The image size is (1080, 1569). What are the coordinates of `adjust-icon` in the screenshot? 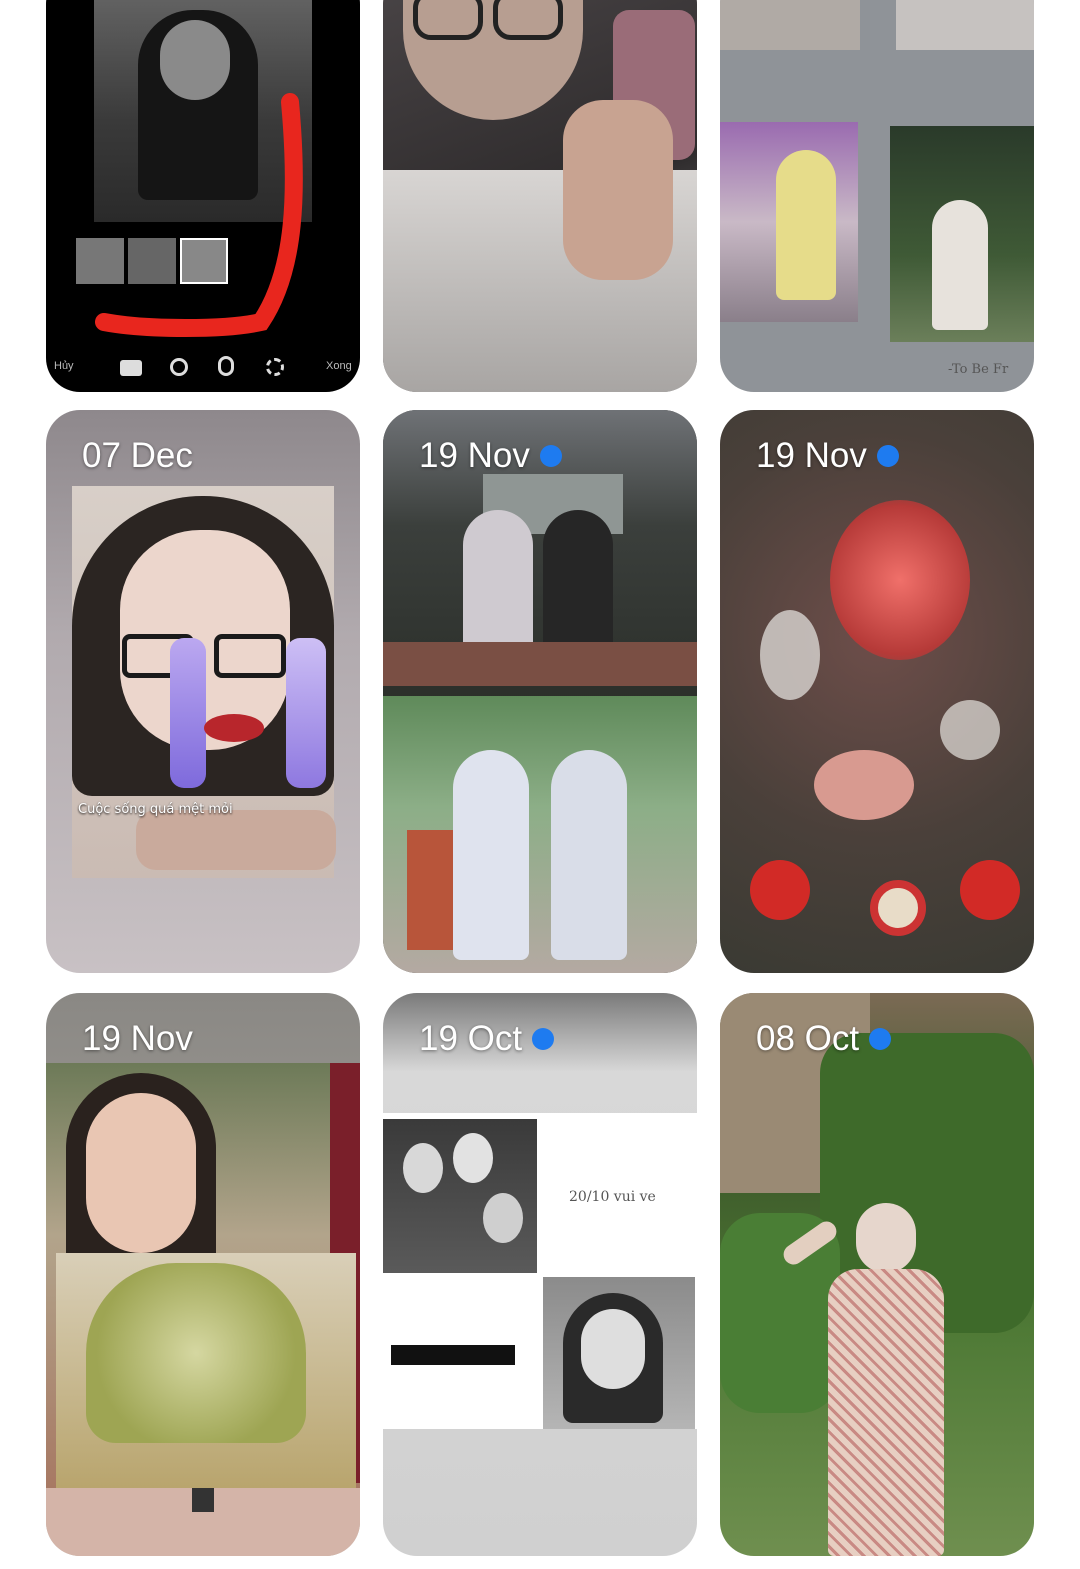 It's located at (275, 367).